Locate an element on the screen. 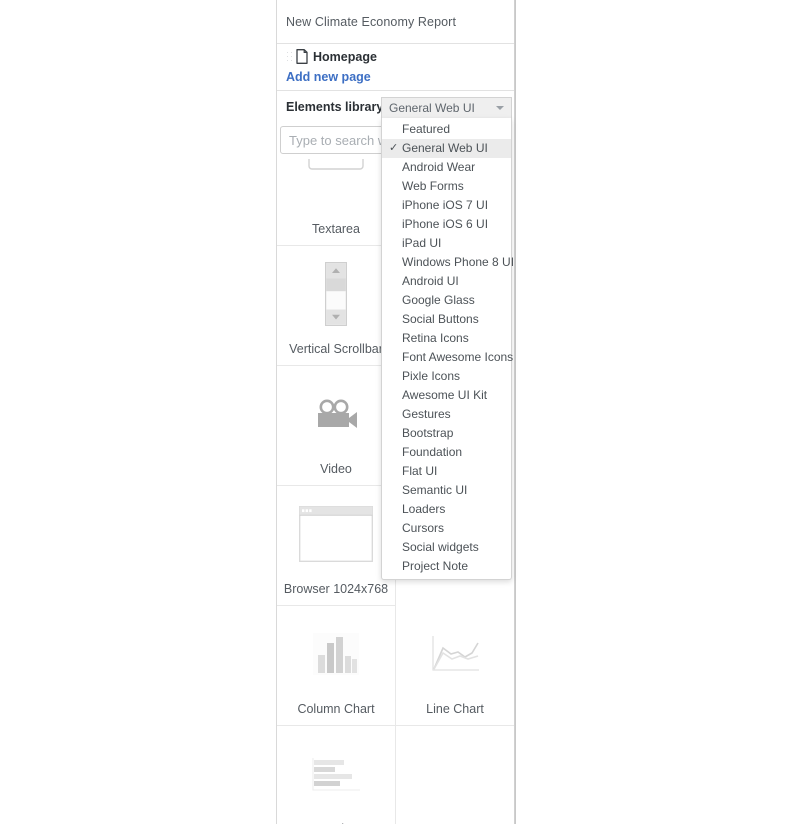 The width and height of the screenshot is (800, 824). dropdown-option-label: Loaders is located at coordinates (424, 509).